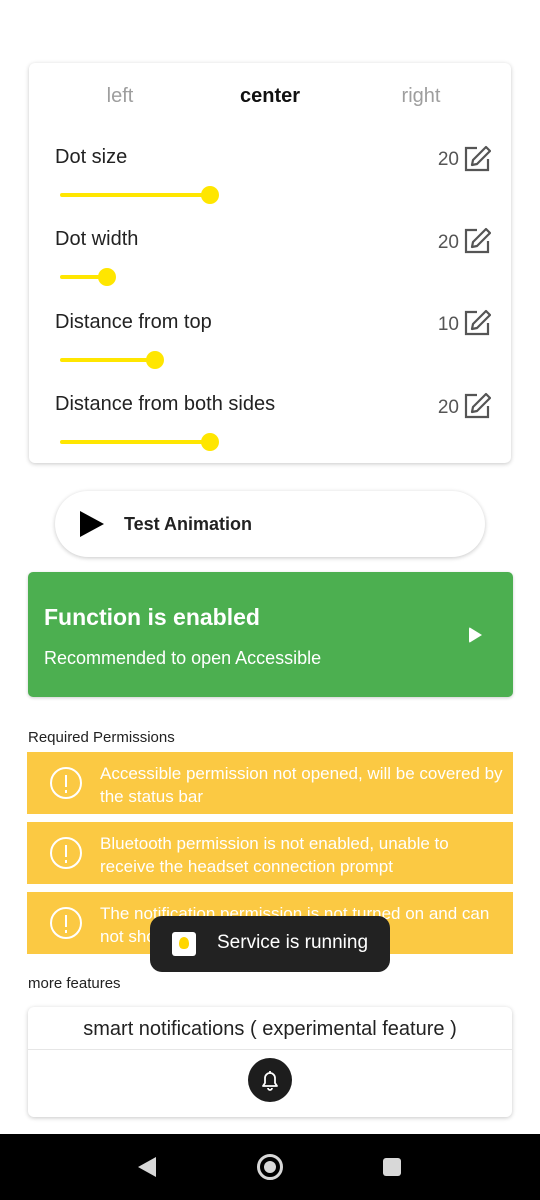  Describe the element at coordinates (293, 942) in the screenshot. I see `toast-text: Service is running` at that location.